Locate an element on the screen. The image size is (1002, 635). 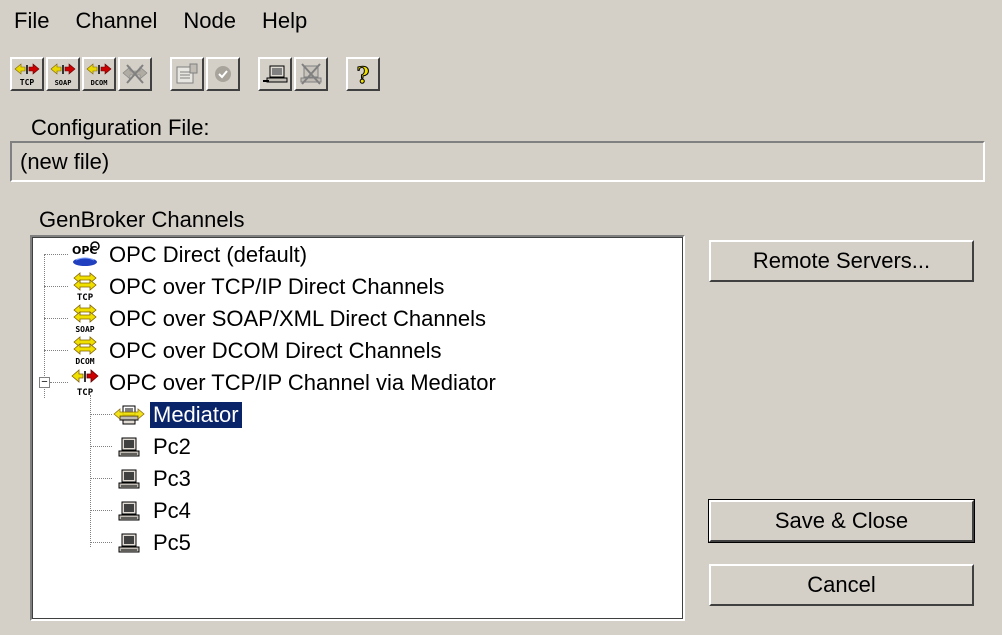
tree-item-label: Pc4 is located at coordinates (172, 510).